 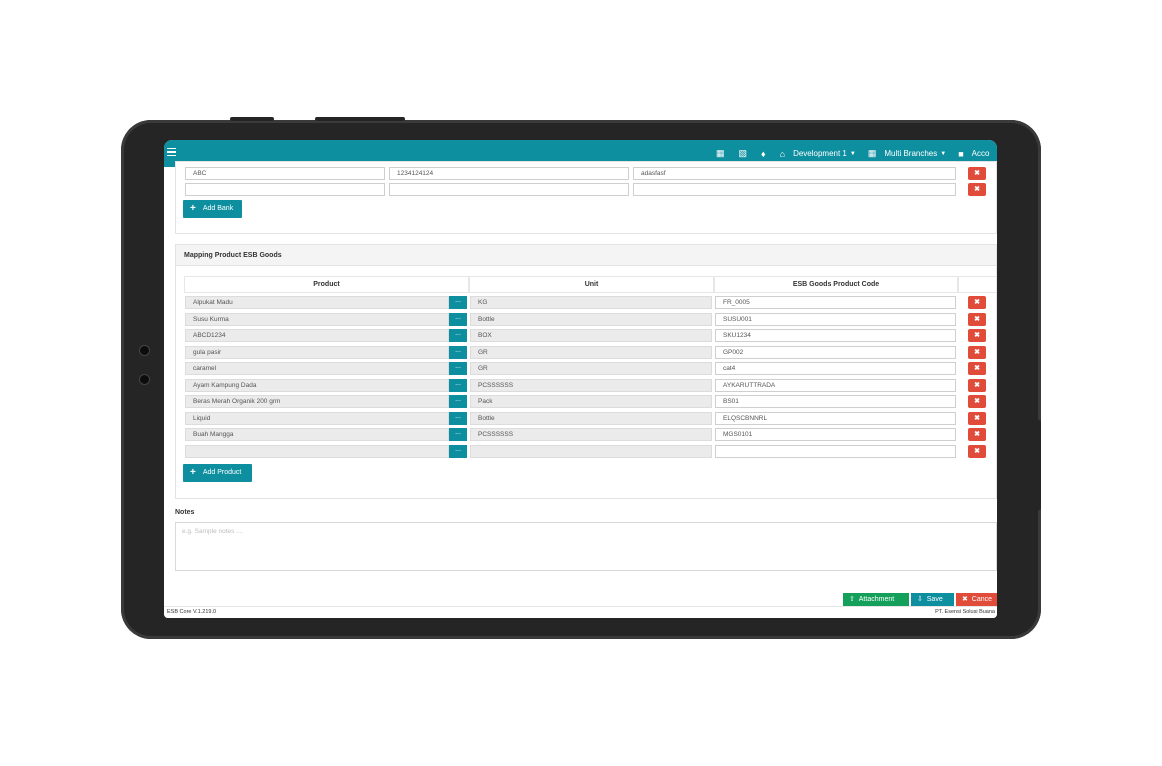 What do you see at coordinates (222, 472) in the screenshot?
I see `add-product-label: Add Product` at bounding box center [222, 472].